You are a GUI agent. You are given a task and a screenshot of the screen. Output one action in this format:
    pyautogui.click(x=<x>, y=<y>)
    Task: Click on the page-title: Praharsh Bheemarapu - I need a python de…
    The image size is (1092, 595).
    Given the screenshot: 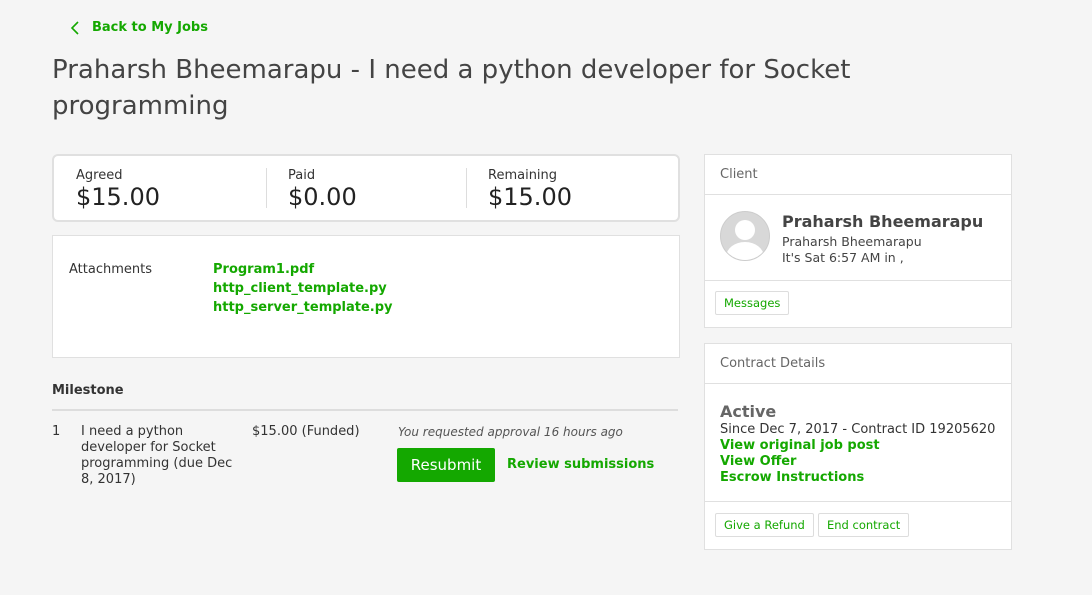 What is the action you would take?
    pyautogui.click(x=451, y=88)
    